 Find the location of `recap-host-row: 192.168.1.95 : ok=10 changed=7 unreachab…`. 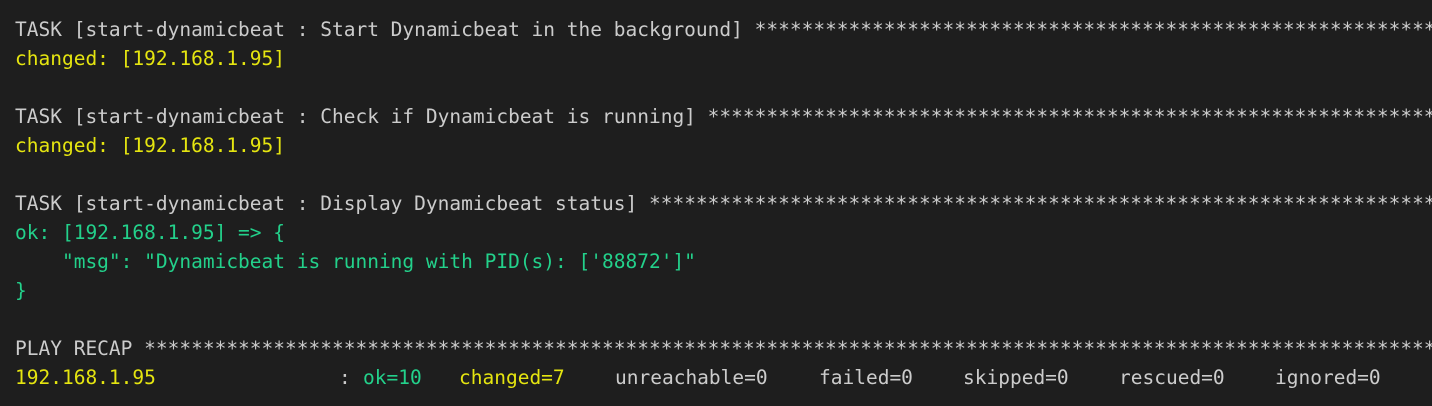

recap-host-row: 192.168.1.95 : ok=10 changed=7 unreachab… is located at coordinates (723, 377).